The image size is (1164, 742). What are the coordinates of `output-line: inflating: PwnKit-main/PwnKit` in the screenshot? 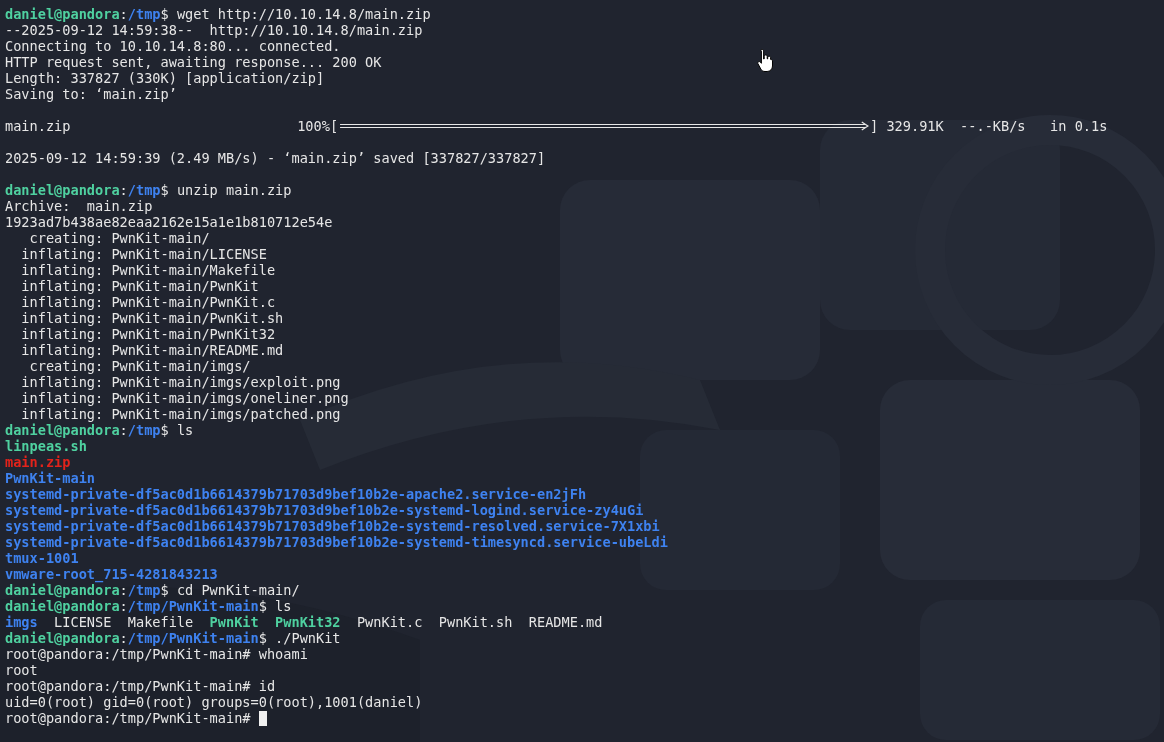 It's located at (139, 286).